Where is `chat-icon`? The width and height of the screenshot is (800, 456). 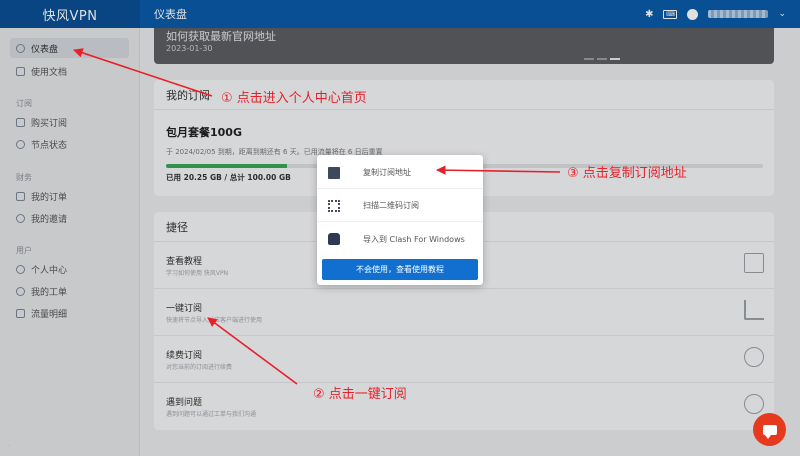
chat-icon is located at coordinates (769, 431).